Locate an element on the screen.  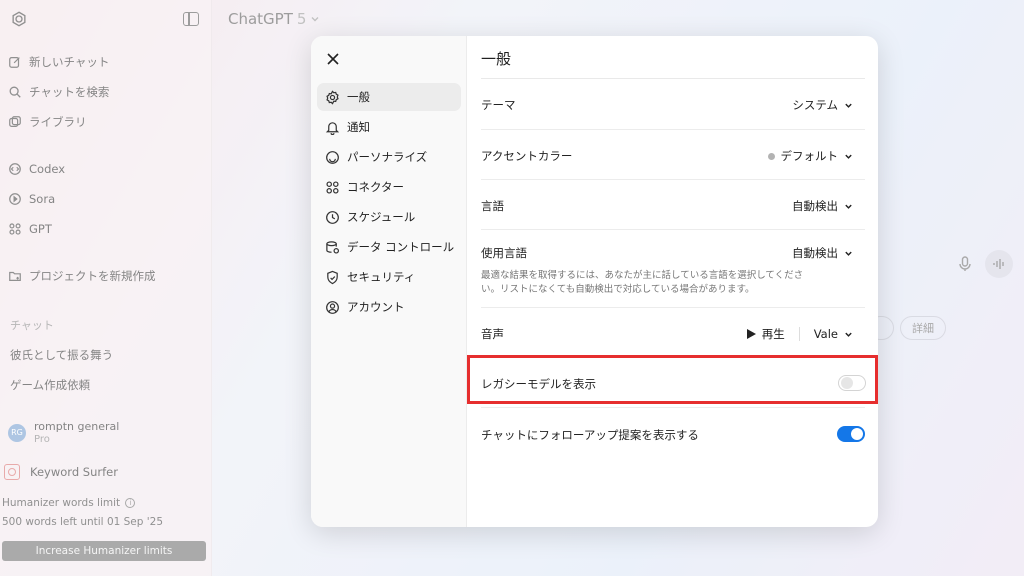
clock-icon is located at coordinates (332, 217).